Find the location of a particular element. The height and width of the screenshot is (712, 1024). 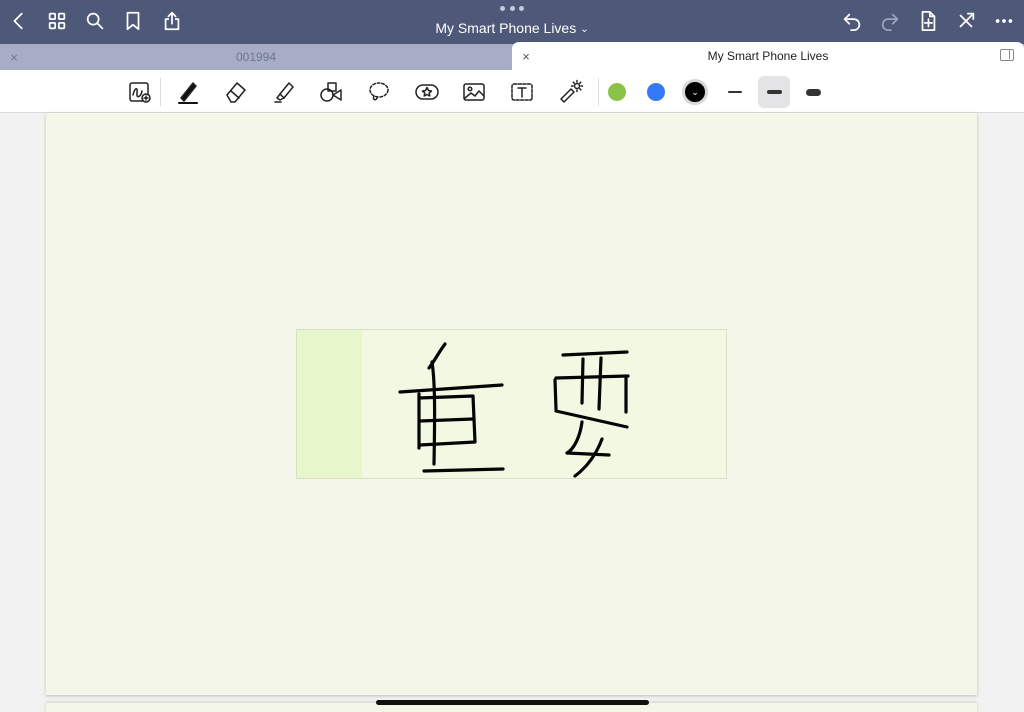

bookmark-icon is located at coordinates (133, 21).